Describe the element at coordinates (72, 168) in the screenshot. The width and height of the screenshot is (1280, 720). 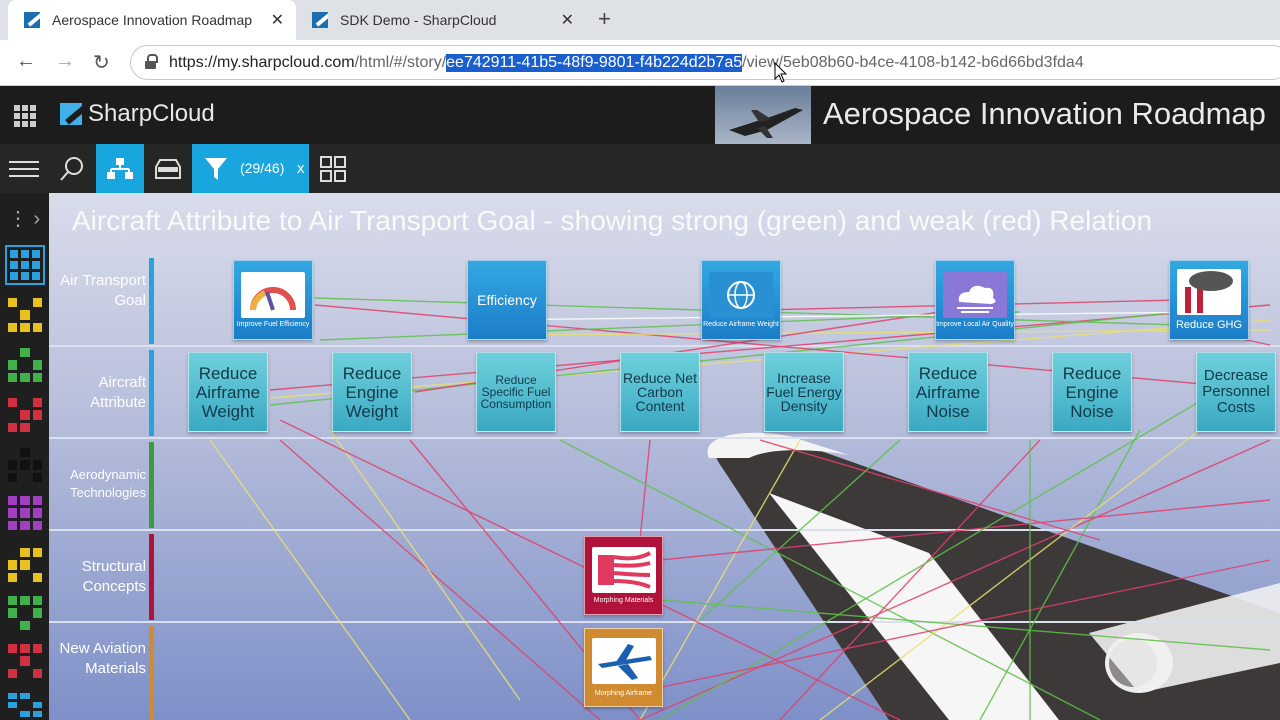
I see `search-icon` at that location.